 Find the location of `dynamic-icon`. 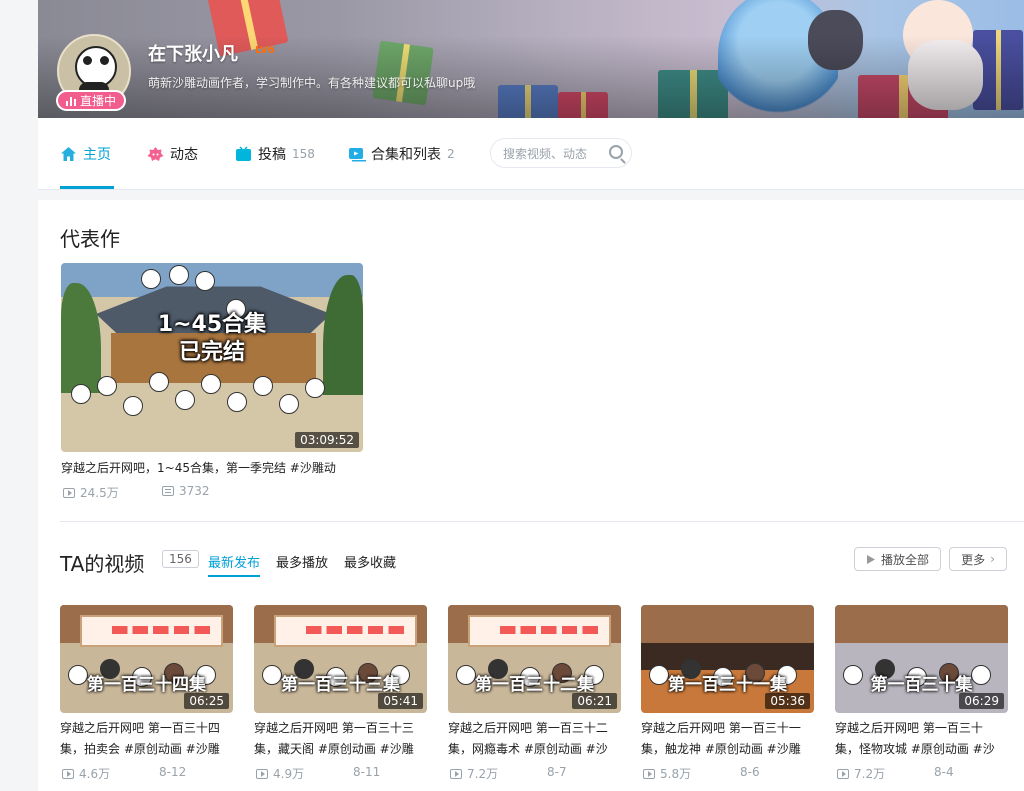

dynamic-icon is located at coordinates (155, 154).